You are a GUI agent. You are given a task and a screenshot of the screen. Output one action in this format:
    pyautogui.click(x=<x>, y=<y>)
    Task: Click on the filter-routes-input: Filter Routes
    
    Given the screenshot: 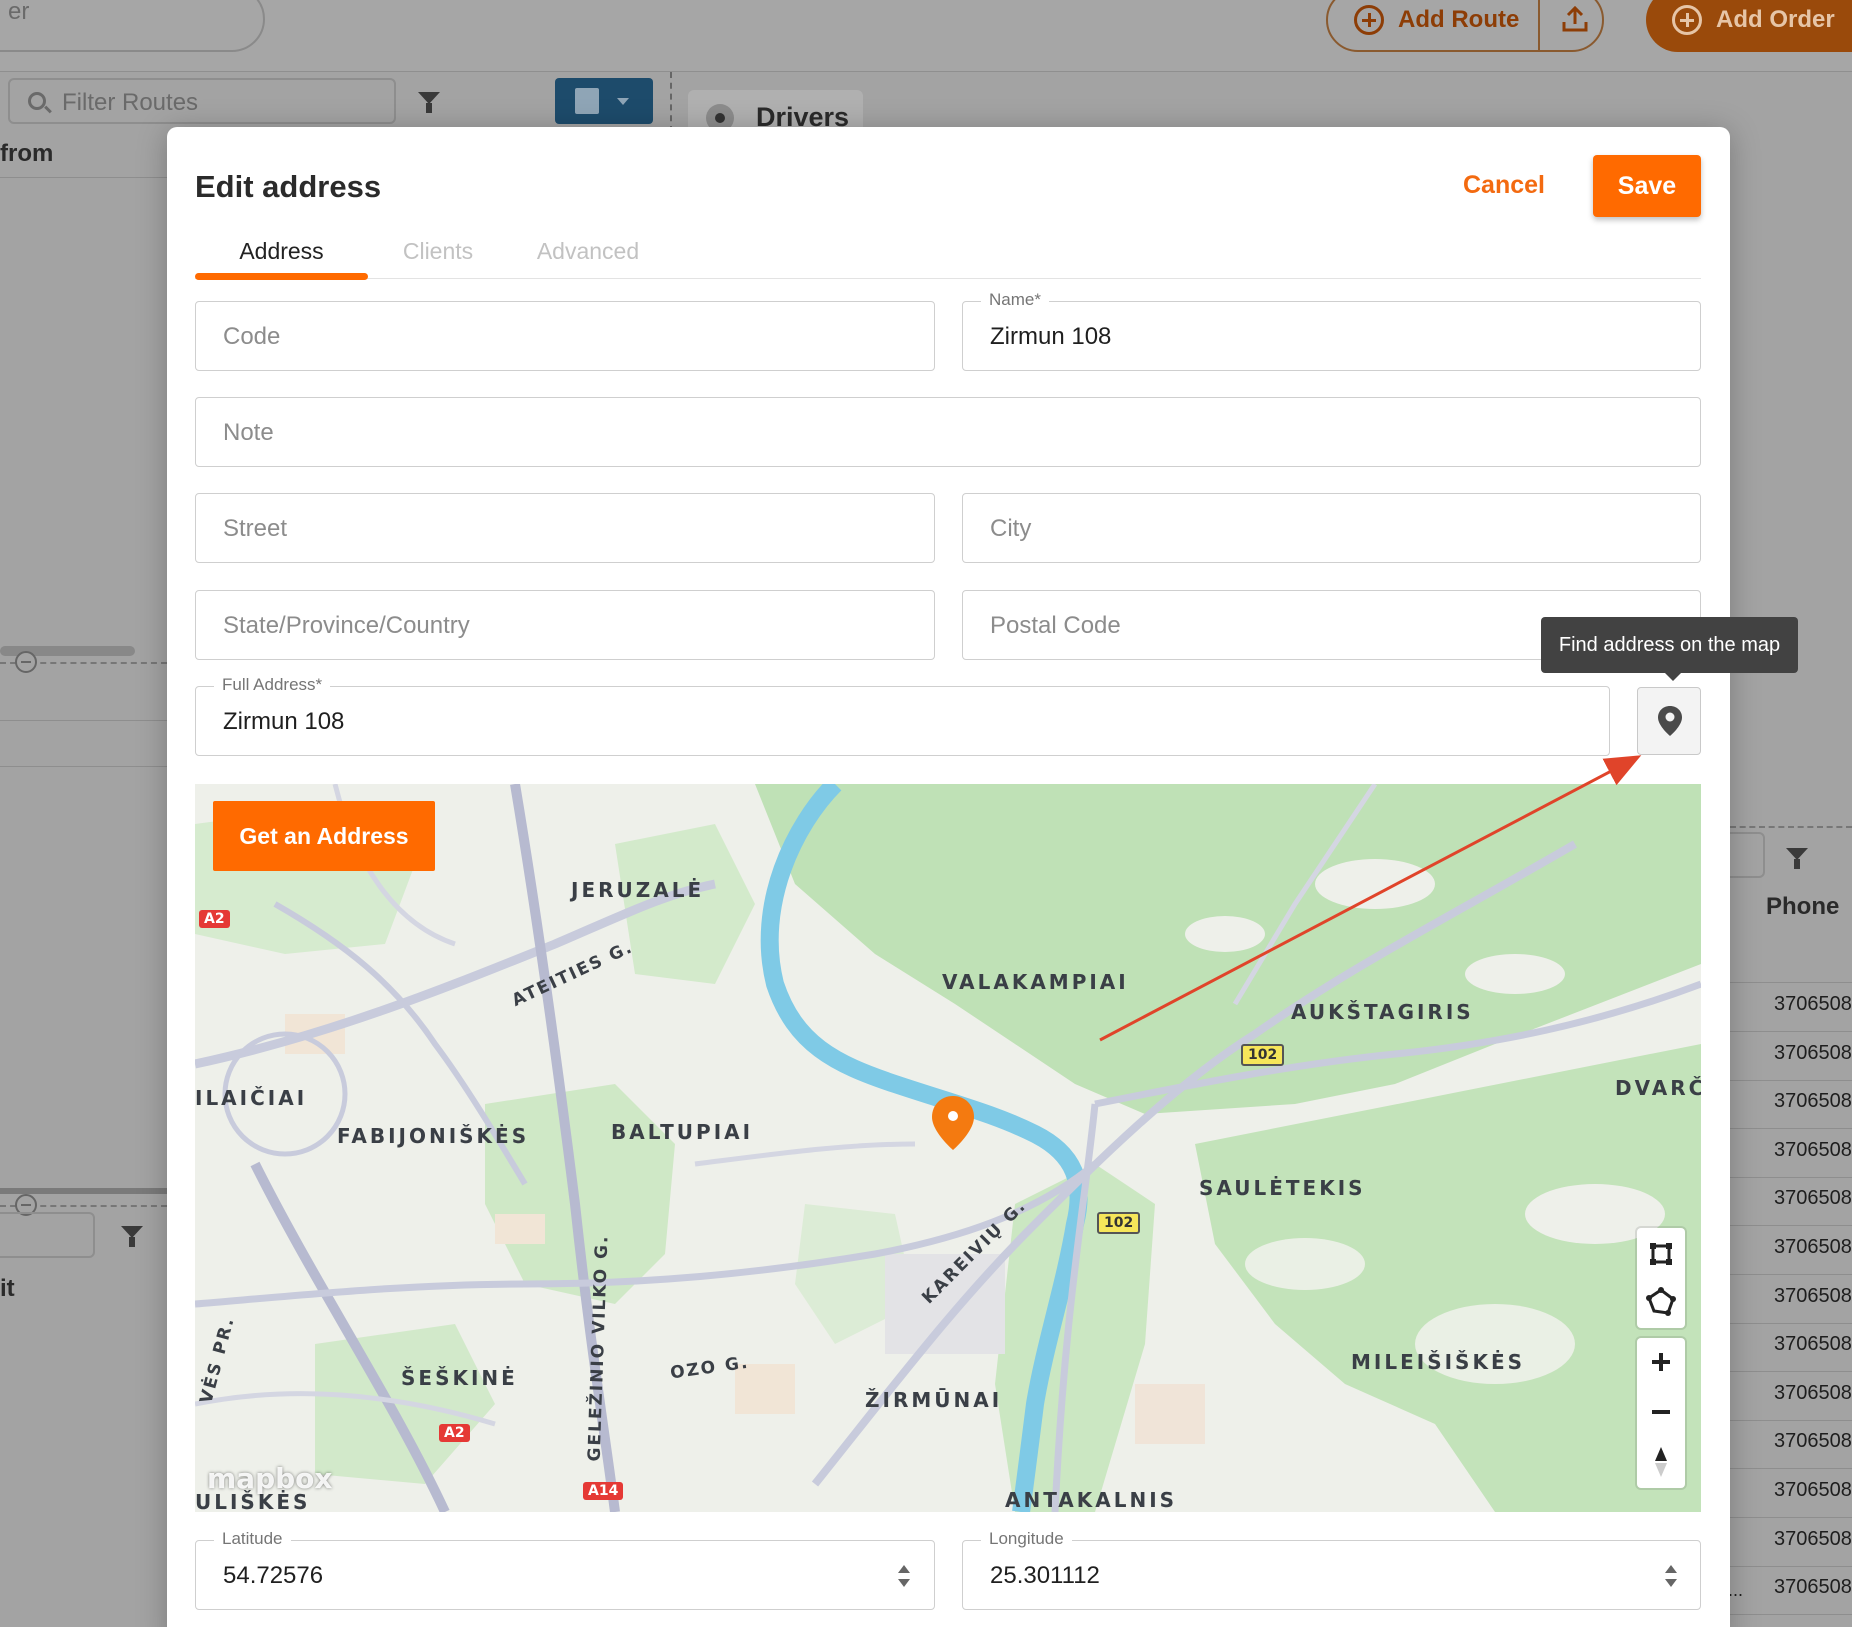 What is the action you would take?
    pyautogui.click(x=202, y=101)
    